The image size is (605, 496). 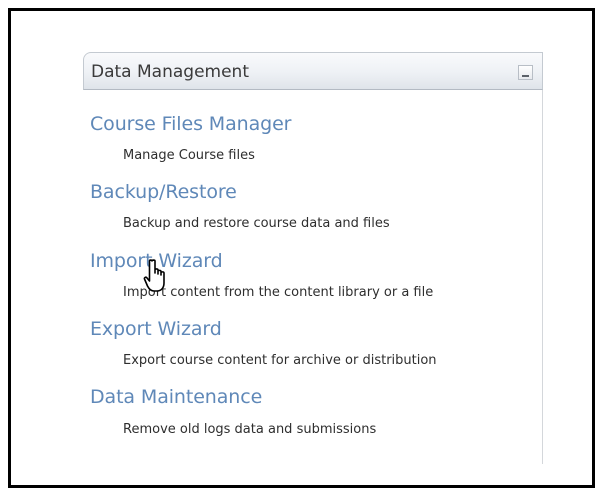 I want to click on hand-pointer-icon, so click(x=154, y=275).